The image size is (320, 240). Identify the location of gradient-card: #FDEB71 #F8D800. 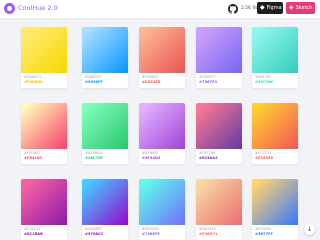
(44, 57).